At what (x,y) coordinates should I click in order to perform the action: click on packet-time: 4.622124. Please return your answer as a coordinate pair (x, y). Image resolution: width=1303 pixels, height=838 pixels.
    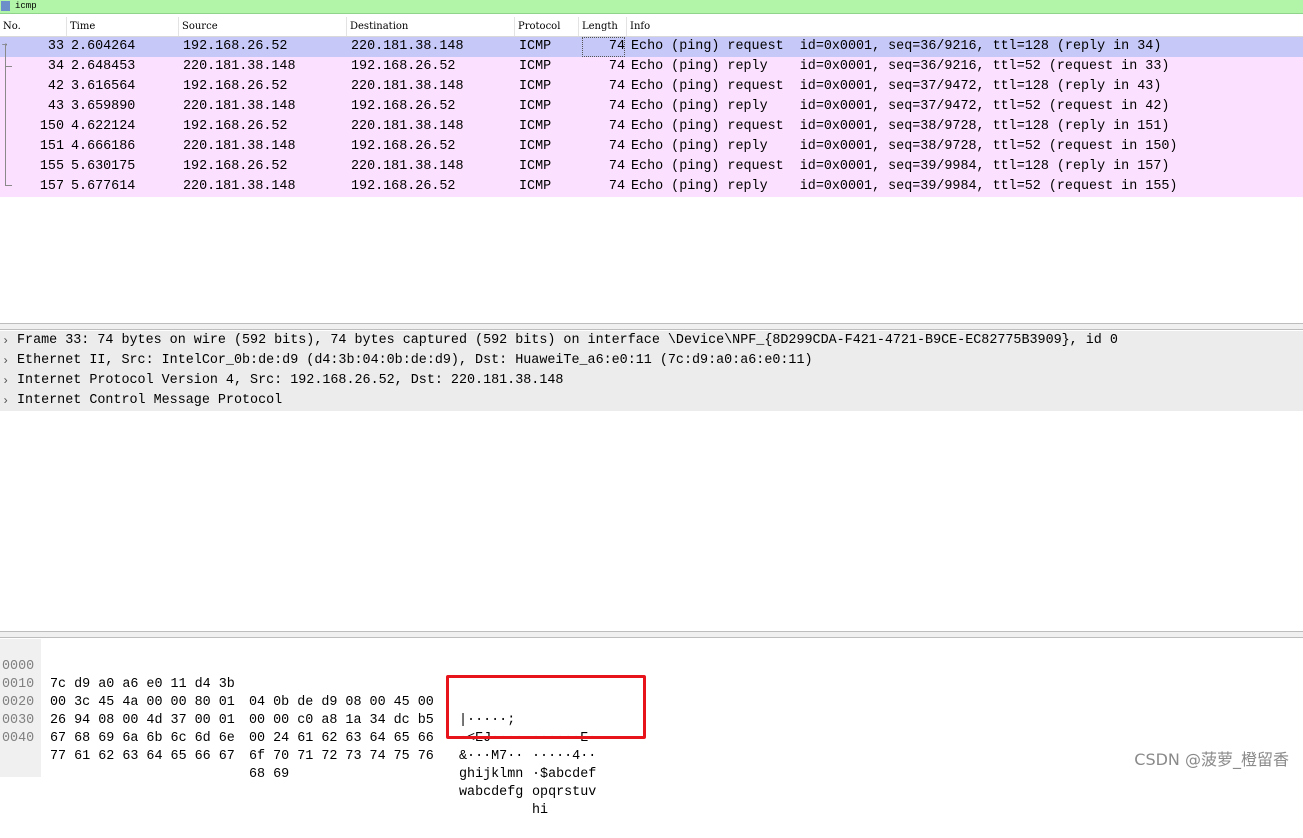
    Looking at the image, I should click on (103, 126).